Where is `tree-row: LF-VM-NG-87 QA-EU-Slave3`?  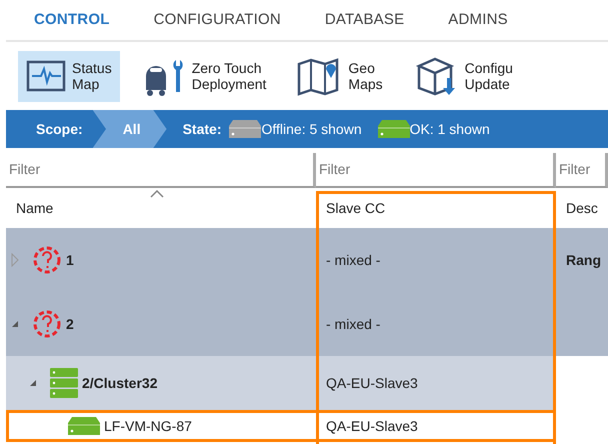 tree-row: LF-VM-NG-87 QA-EU-Slave3 is located at coordinates (281, 426).